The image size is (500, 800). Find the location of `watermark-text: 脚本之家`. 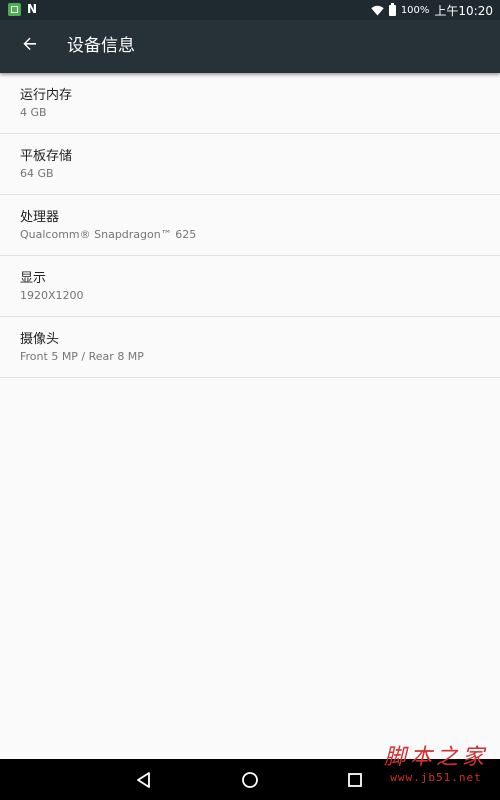

watermark-text: 脚本之家 is located at coordinates (435, 757).